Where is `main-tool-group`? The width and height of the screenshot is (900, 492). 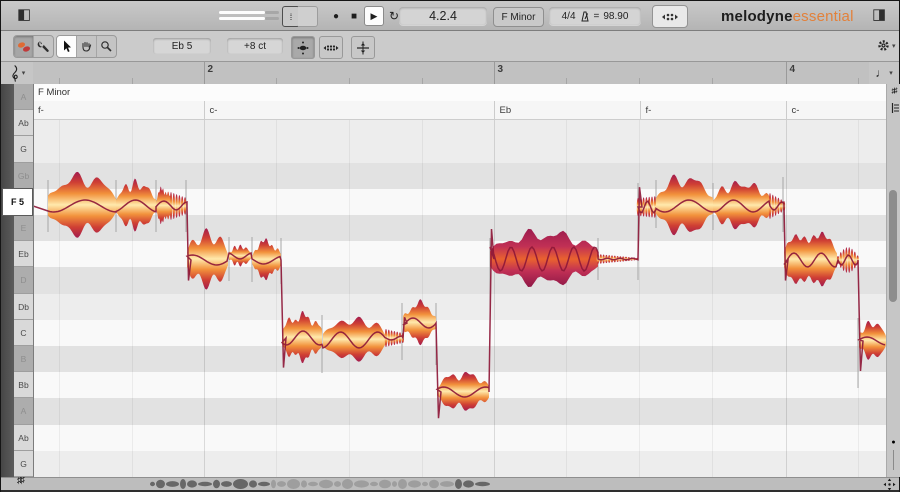 main-tool-group is located at coordinates (33, 46).